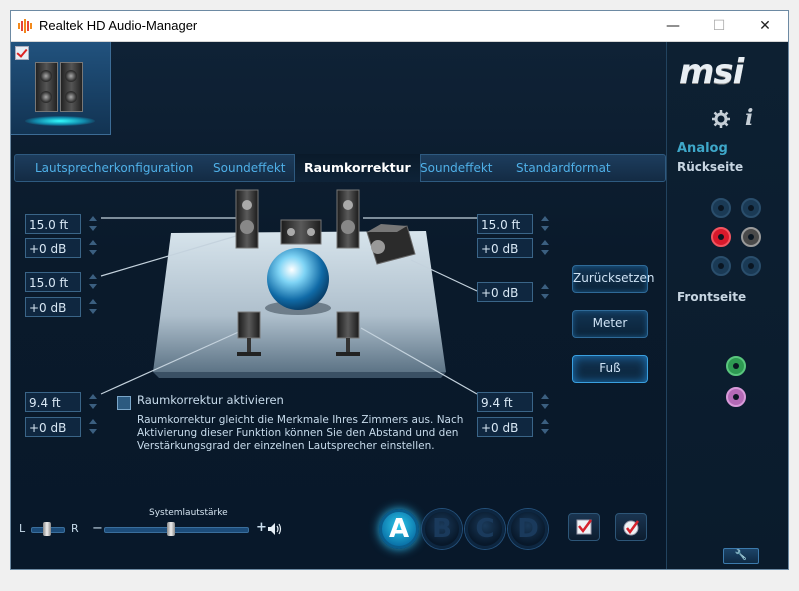 This screenshot has width=799, height=591. What do you see at coordinates (673, 26) in the screenshot?
I see `minimize-icon: —` at bounding box center [673, 26].